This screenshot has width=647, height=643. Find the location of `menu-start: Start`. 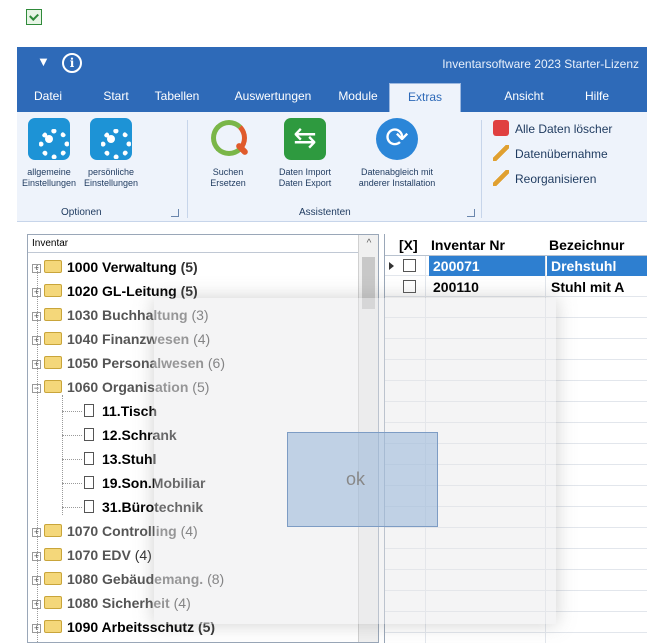

menu-start: Start is located at coordinates (116, 96).